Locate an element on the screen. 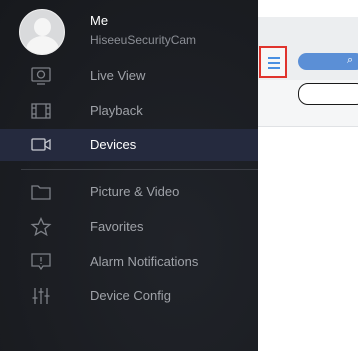 This screenshot has width=358, height=351. filter-pill is located at coordinates (328, 94).